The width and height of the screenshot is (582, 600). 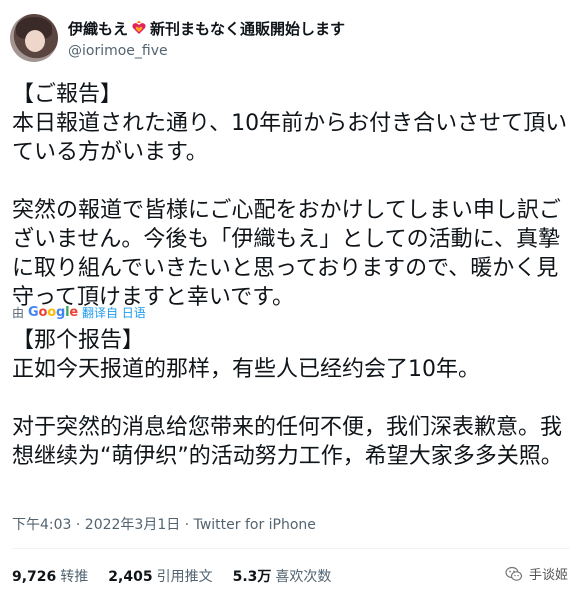 I want to click on display-name-text: 伊織もえ, so click(x=98, y=28).